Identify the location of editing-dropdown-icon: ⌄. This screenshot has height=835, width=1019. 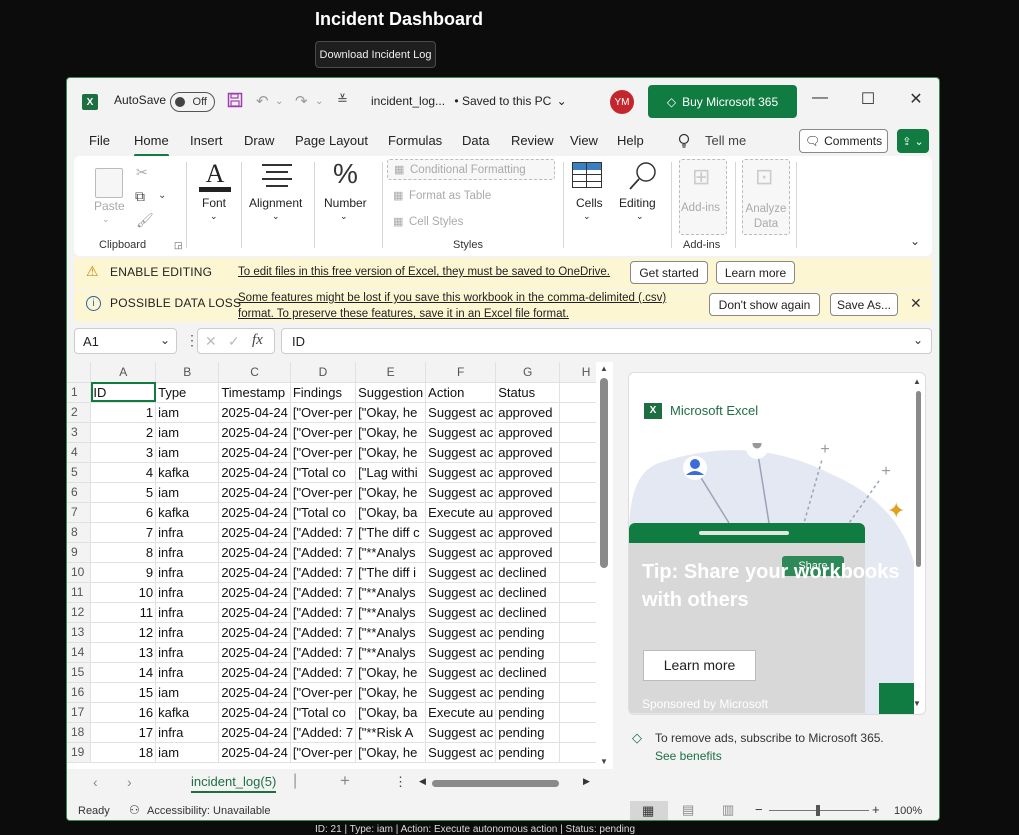
(640, 216).